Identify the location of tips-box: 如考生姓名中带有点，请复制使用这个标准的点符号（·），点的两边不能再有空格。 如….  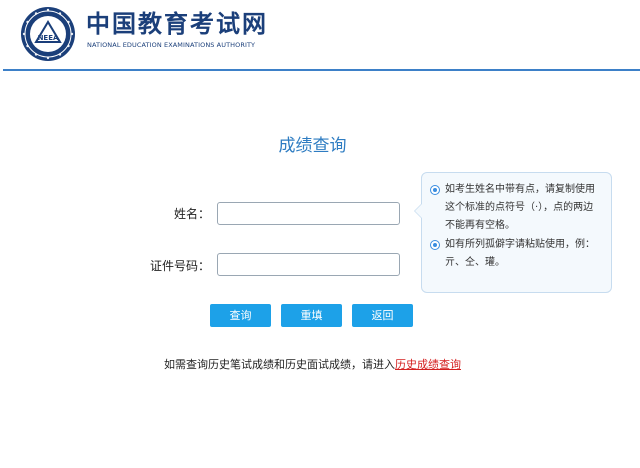
(513, 232).